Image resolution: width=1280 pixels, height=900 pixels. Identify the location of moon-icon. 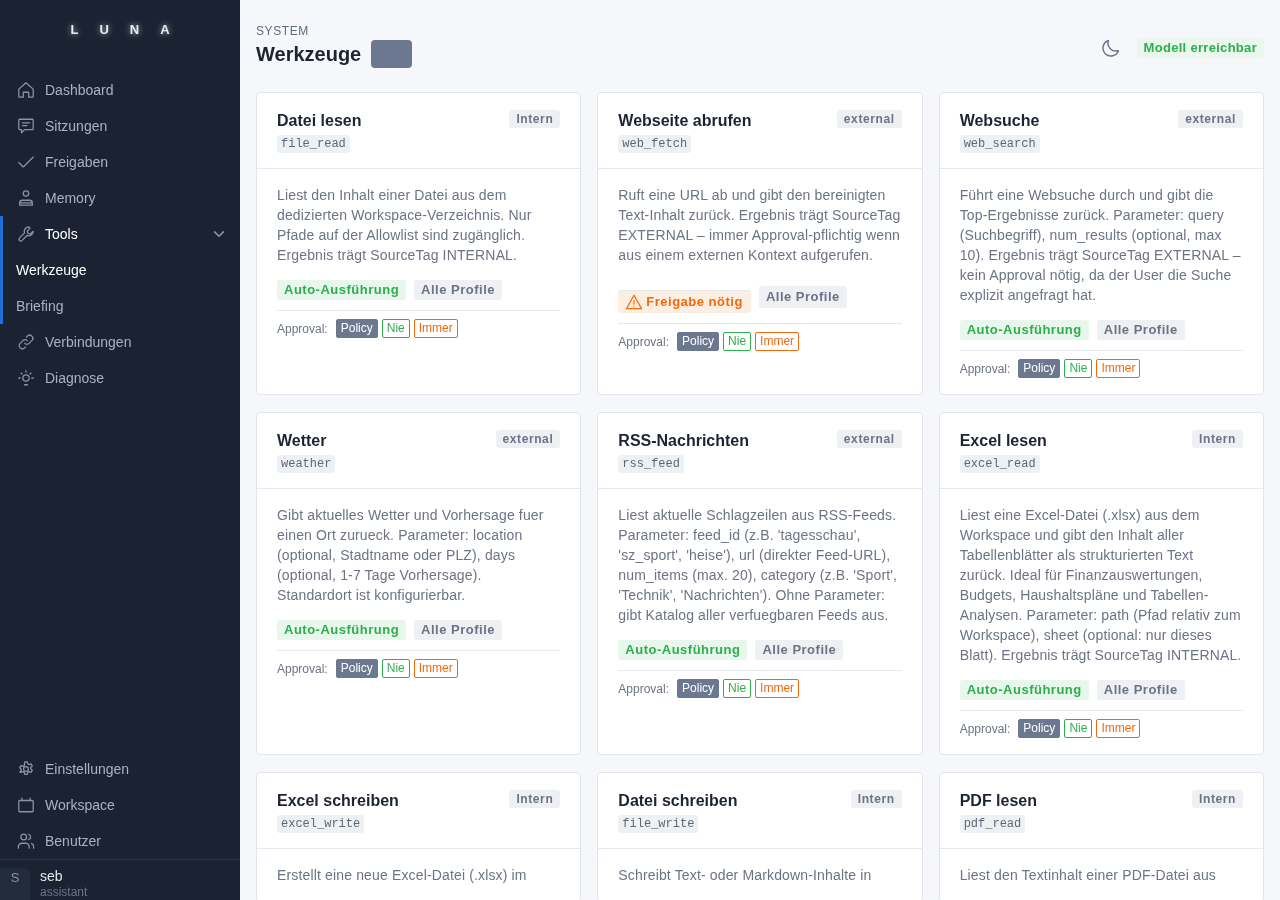
(1110, 48).